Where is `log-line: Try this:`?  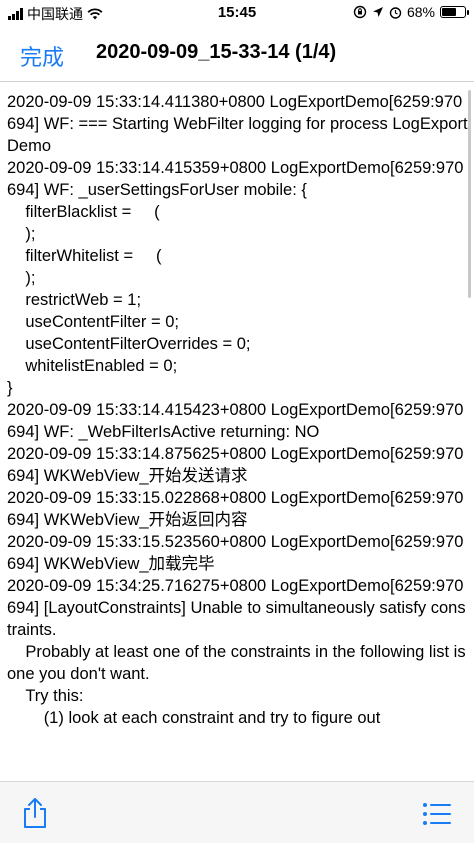 log-line: Try this: is located at coordinates (45, 696).